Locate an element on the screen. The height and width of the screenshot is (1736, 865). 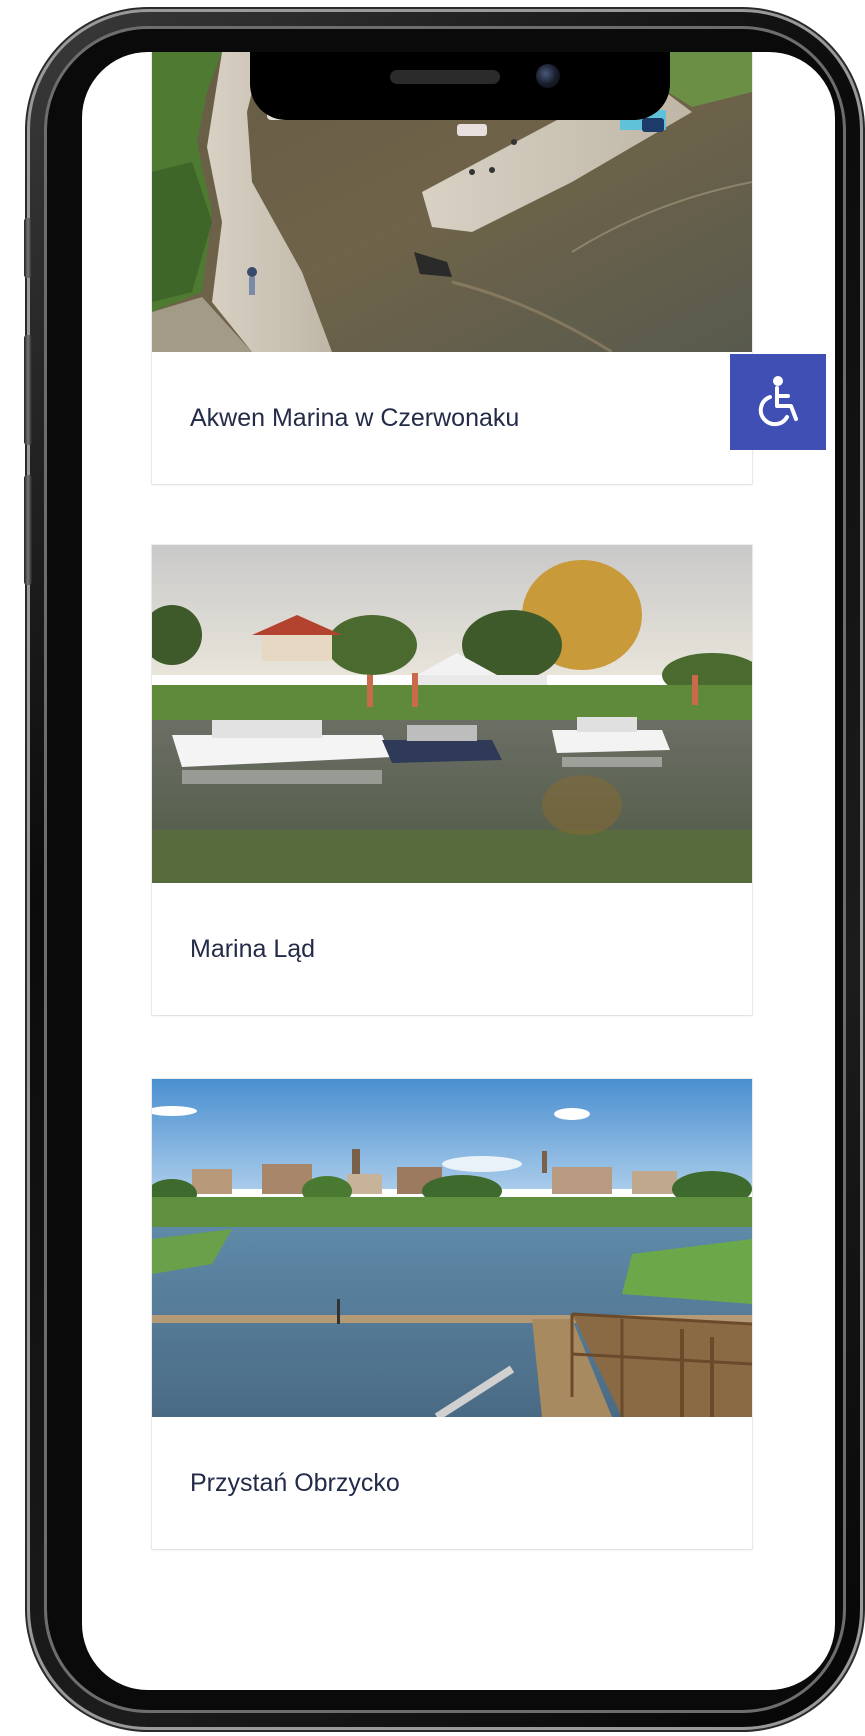
mute-switch is located at coordinates (28, 248).